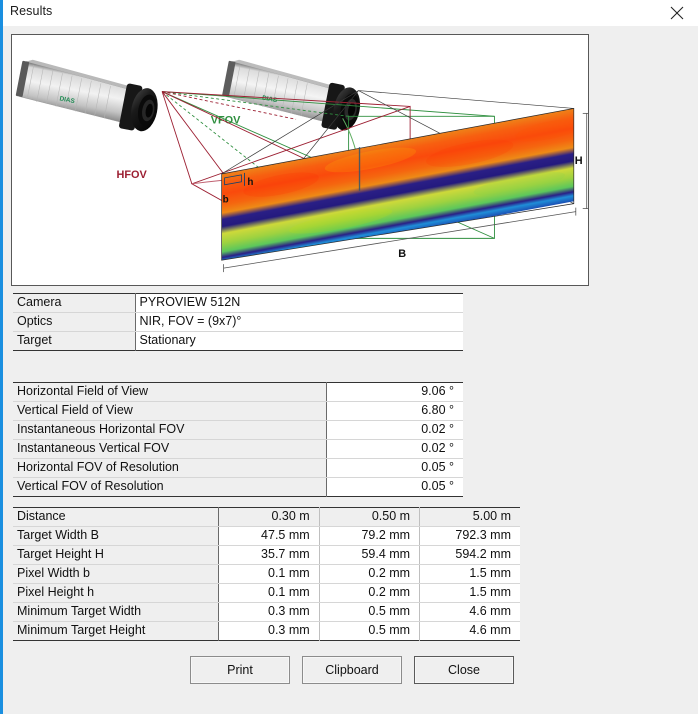  Describe the element at coordinates (352, 670) in the screenshot. I see `clipboard-button: Clipboard` at that location.